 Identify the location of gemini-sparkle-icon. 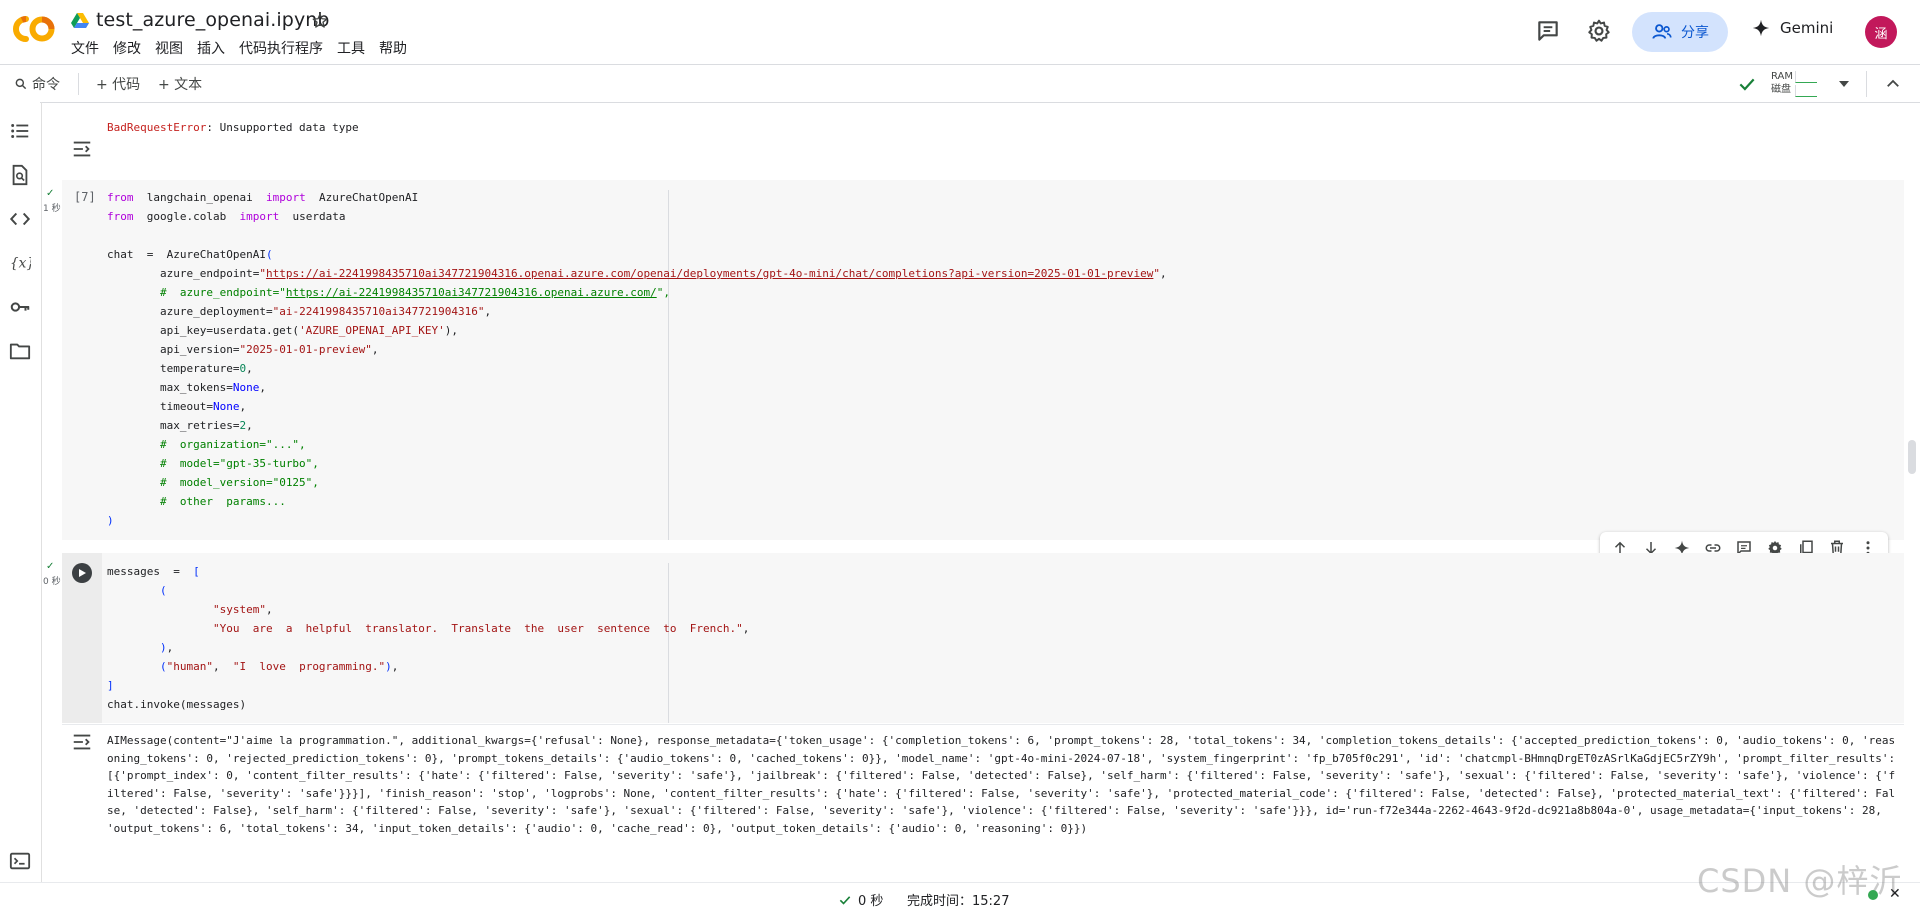
(1761, 28).